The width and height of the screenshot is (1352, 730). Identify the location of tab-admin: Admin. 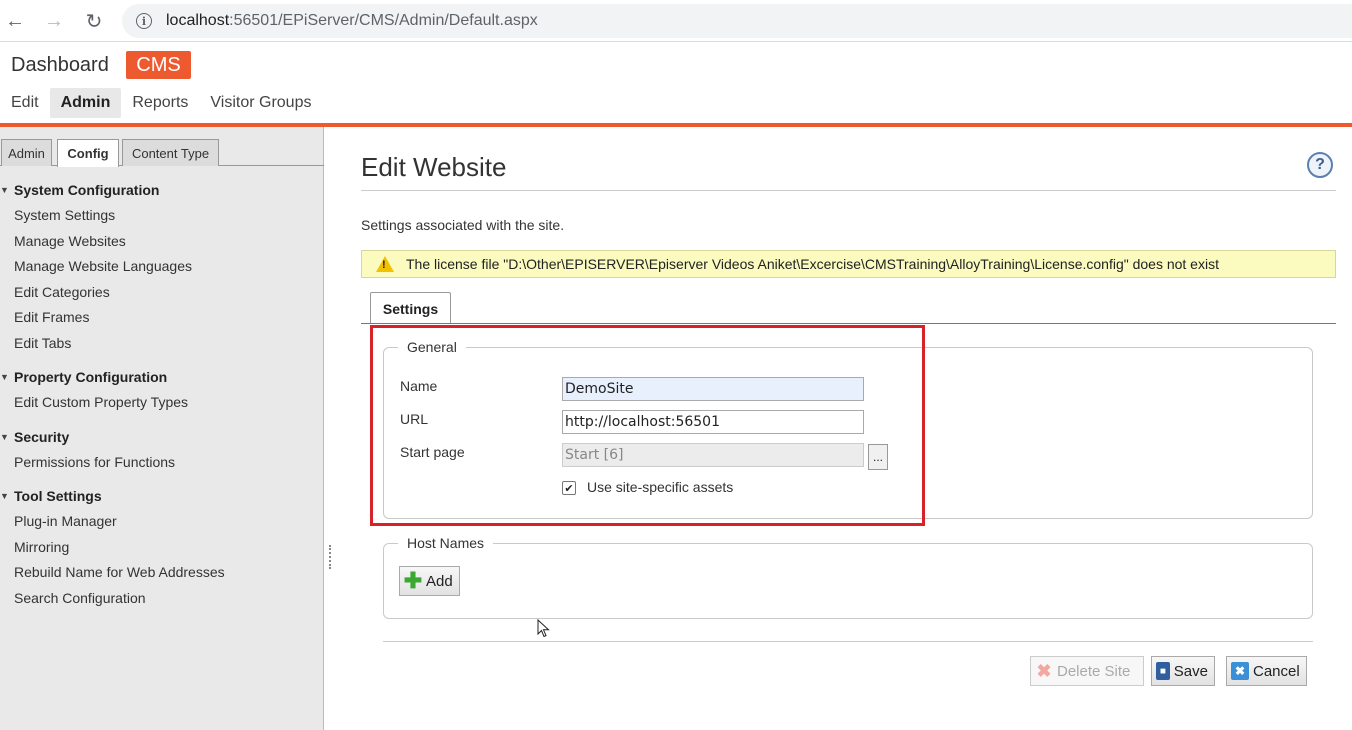
(26, 152).